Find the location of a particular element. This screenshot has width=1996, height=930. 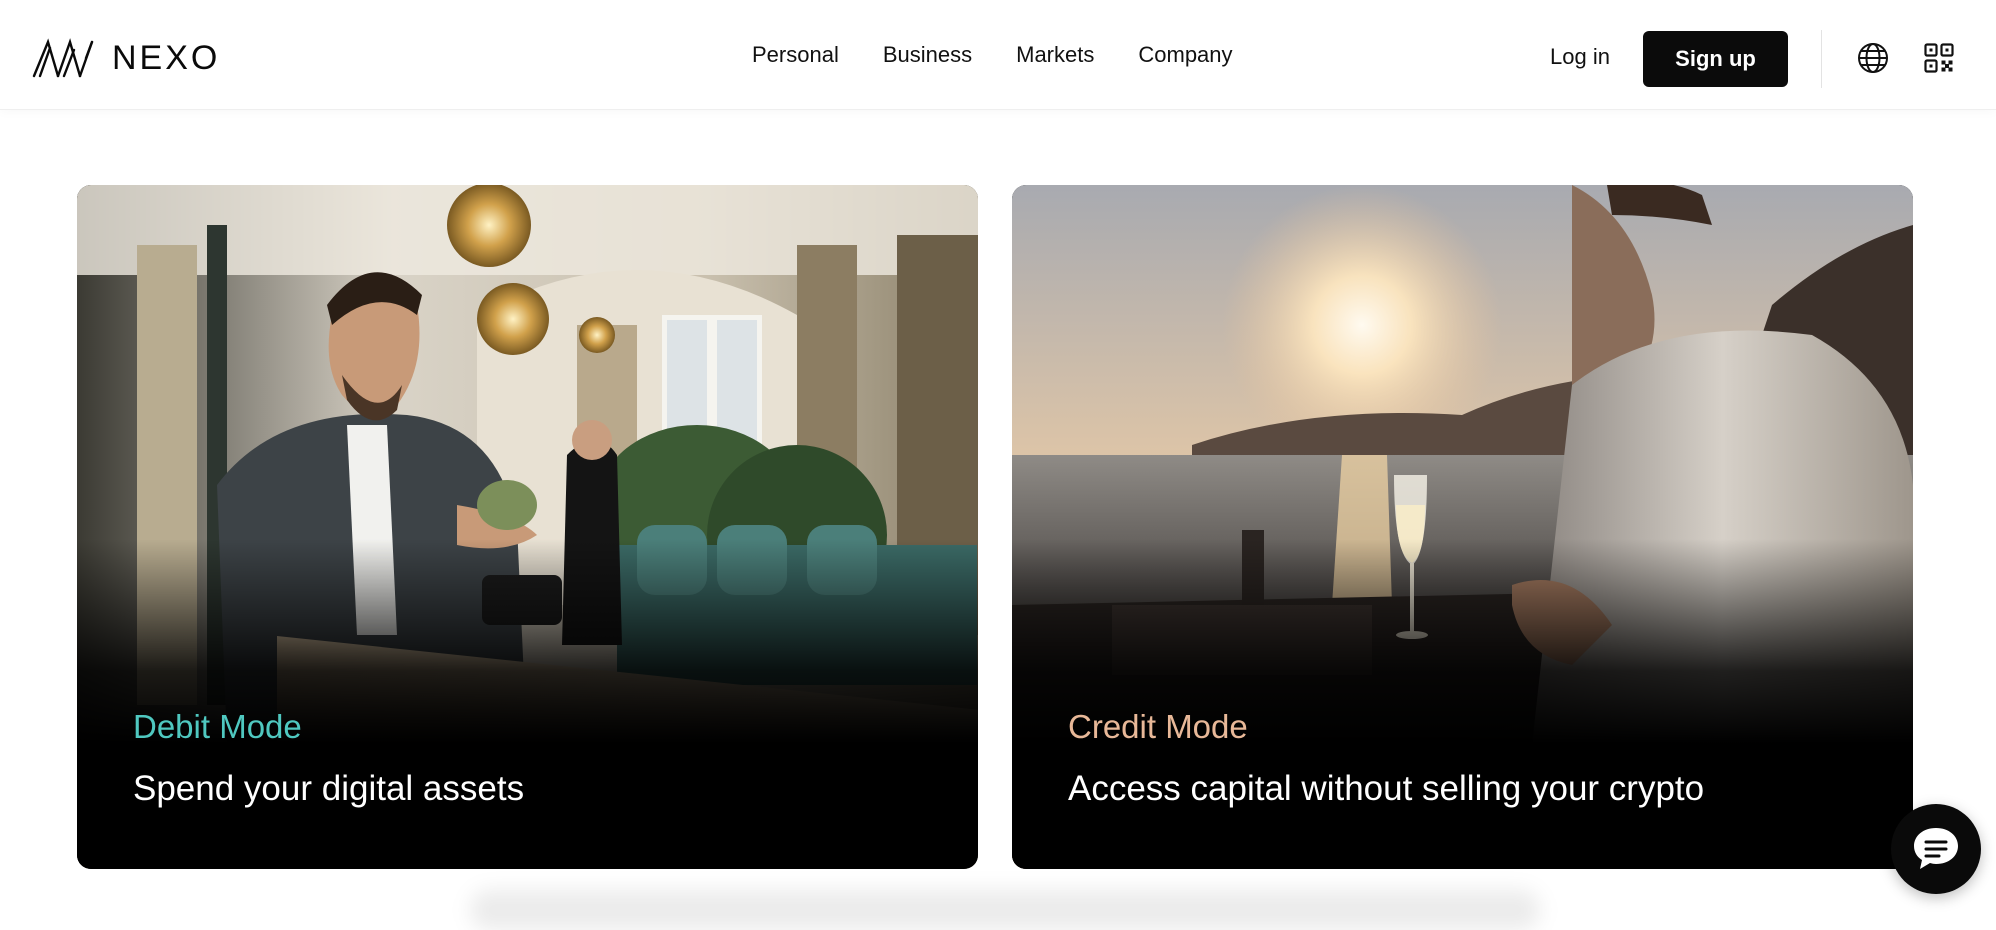

card-eyebrow: Credit Mode is located at coordinates (1158, 726).